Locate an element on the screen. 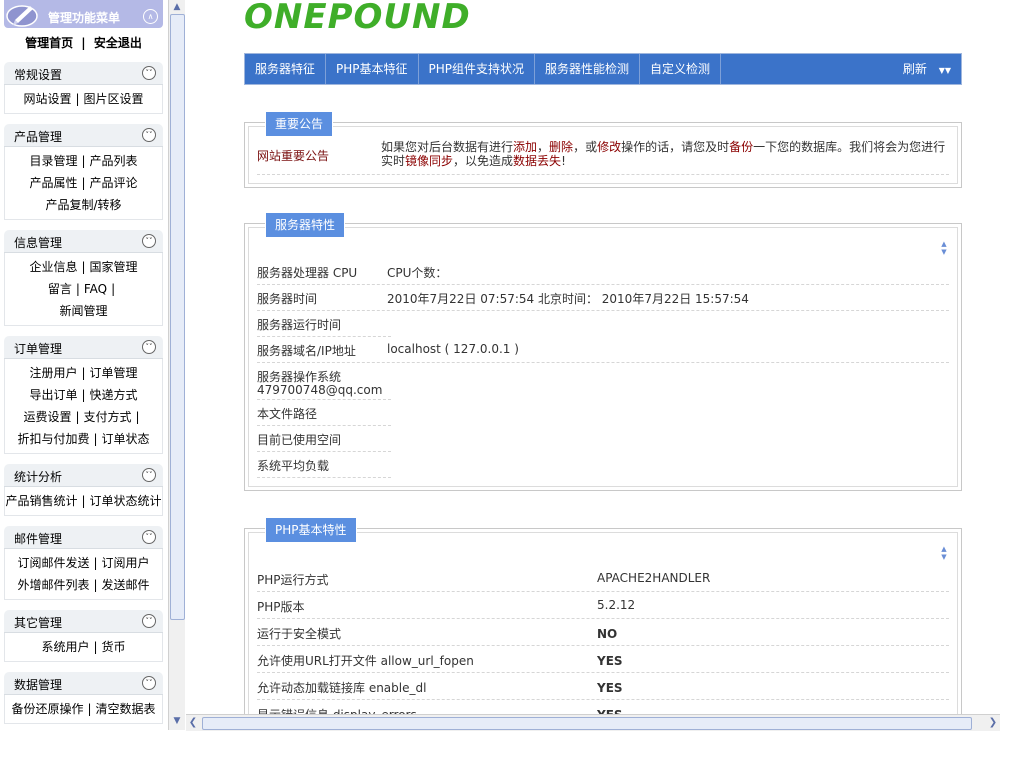 The width and height of the screenshot is (1024, 768). menu-line: 产品属性 | 产品评论 is located at coordinates (83, 183).